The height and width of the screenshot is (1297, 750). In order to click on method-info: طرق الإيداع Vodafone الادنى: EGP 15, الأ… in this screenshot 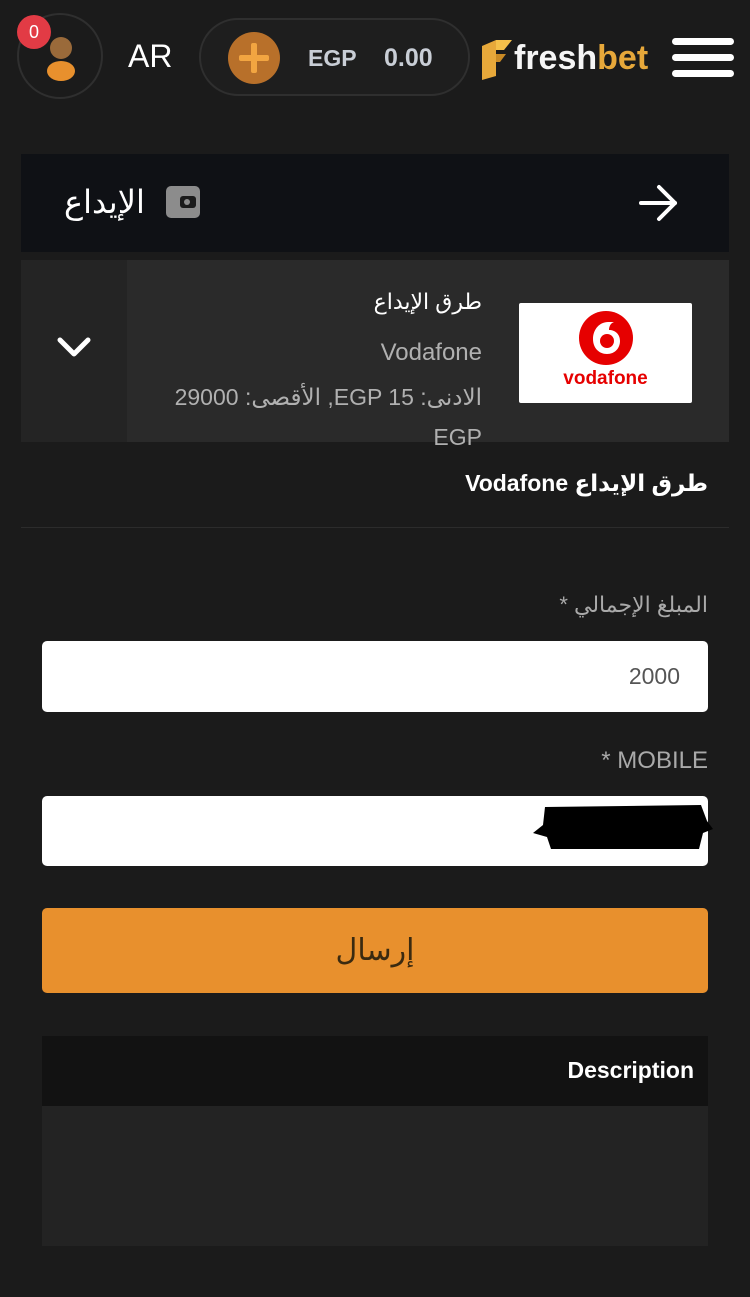, I will do `click(312, 372)`.